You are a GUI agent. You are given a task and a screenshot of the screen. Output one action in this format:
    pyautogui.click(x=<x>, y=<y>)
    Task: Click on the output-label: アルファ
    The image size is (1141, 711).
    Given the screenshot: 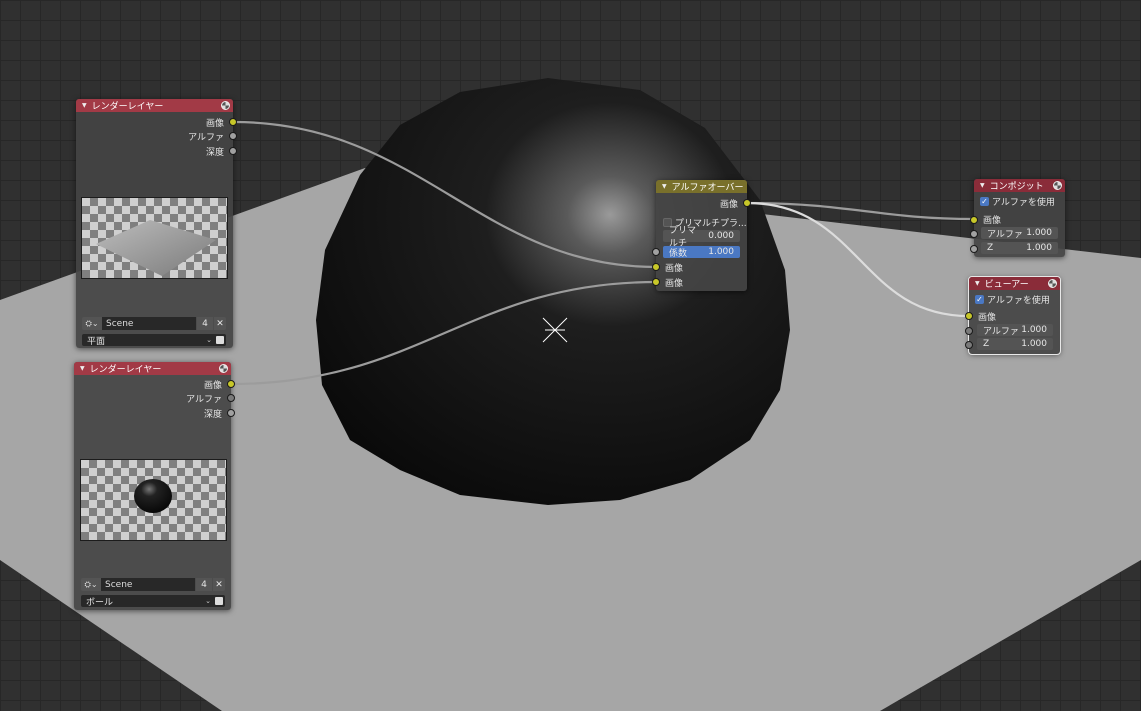 What is the action you would take?
    pyautogui.click(x=206, y=137)
    